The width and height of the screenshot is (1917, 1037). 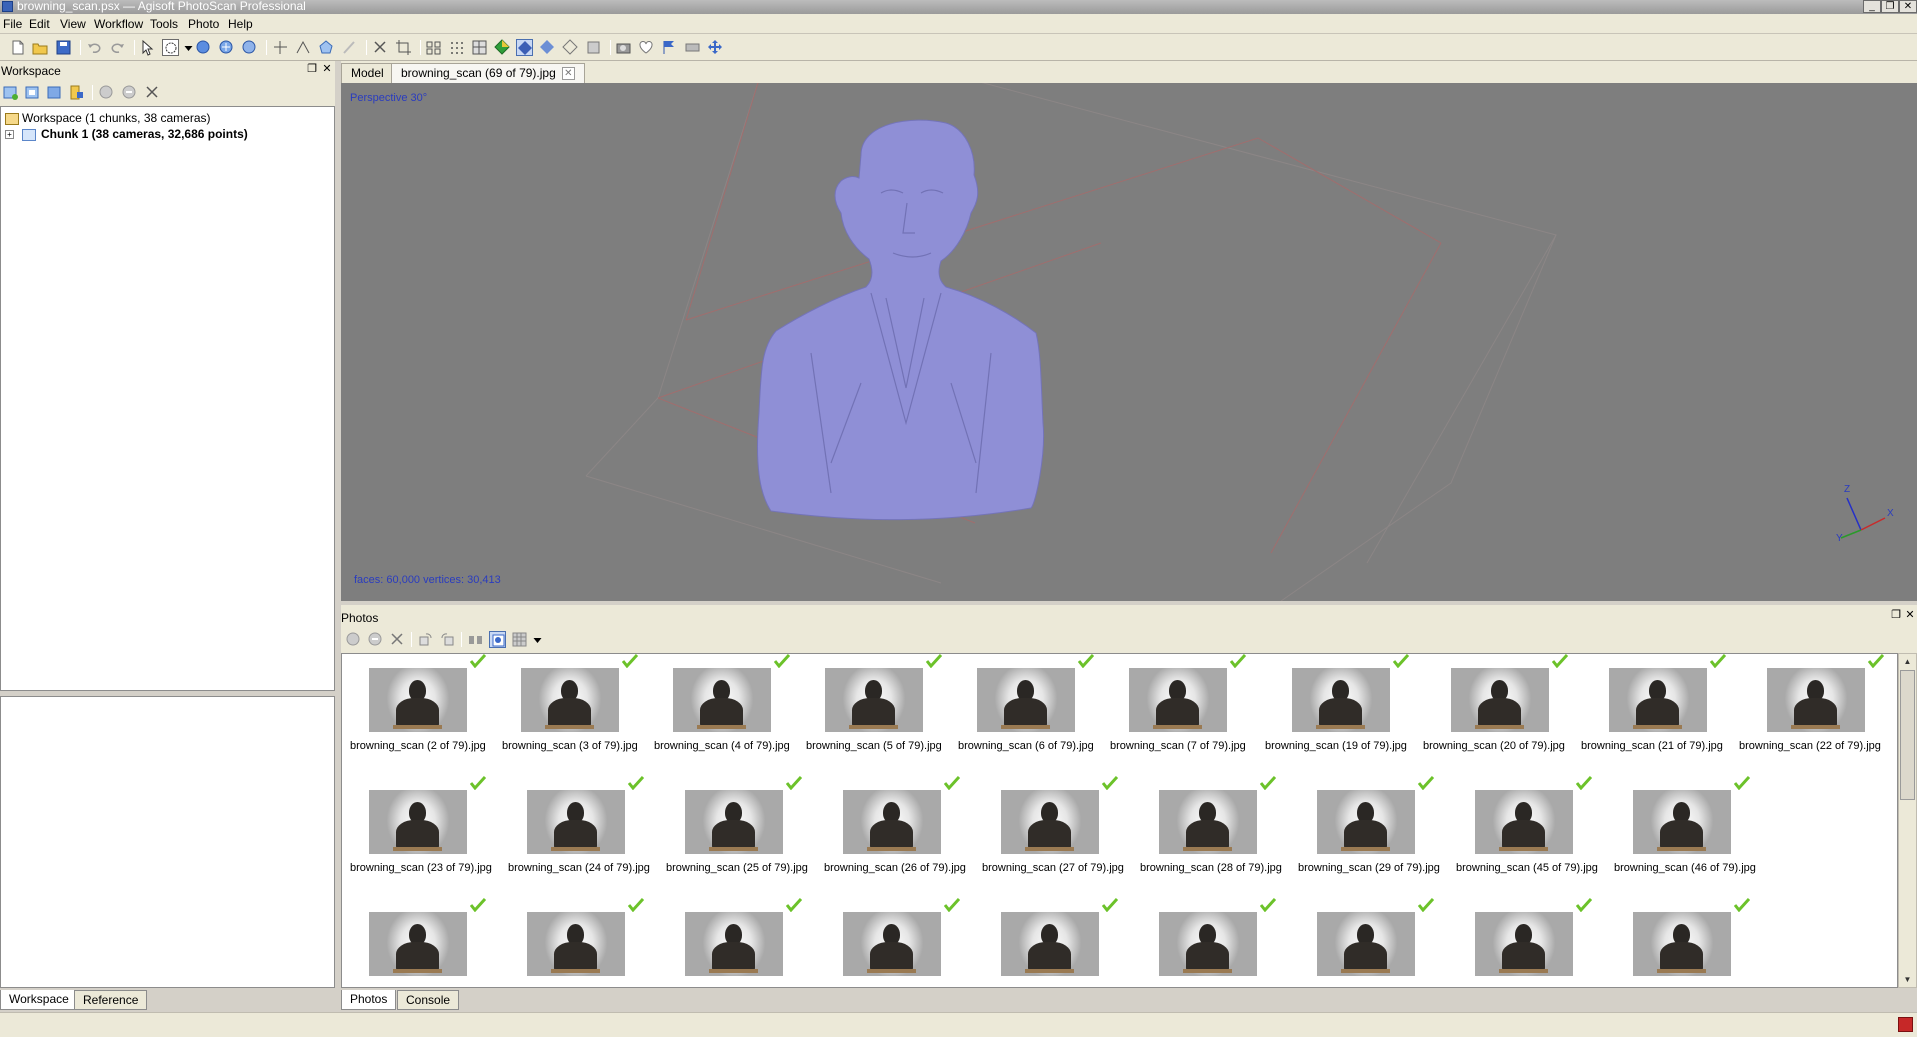 What do you see at coordinates (349, 47) in the screenshot?
I see `draw-icon` at bounding box center [349, 47].